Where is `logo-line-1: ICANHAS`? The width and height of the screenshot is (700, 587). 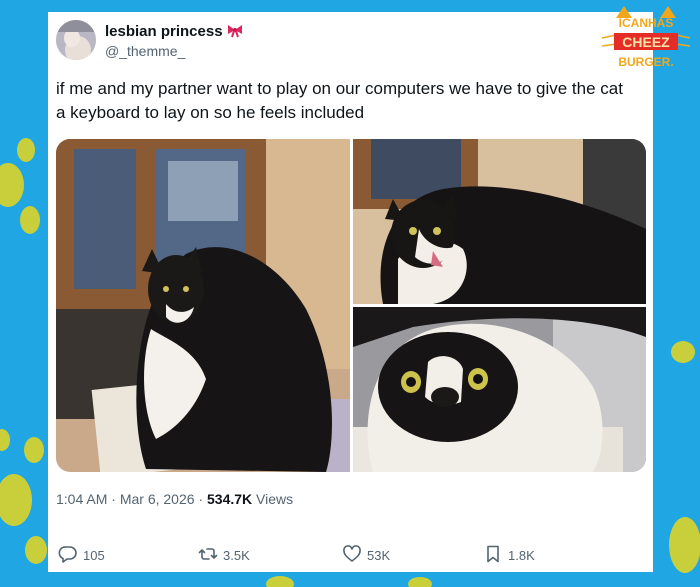
logo-line-1: ICANHAS is located at coordinates (646, 23).